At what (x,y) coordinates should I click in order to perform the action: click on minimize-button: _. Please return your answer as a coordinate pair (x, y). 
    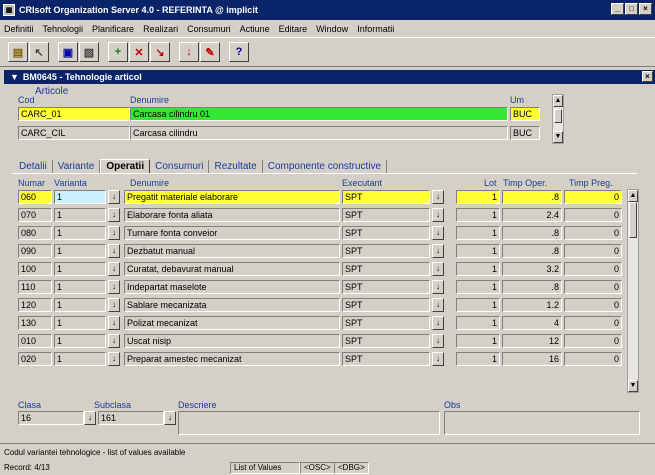
    Looking at the image, I should click on (617, 9).